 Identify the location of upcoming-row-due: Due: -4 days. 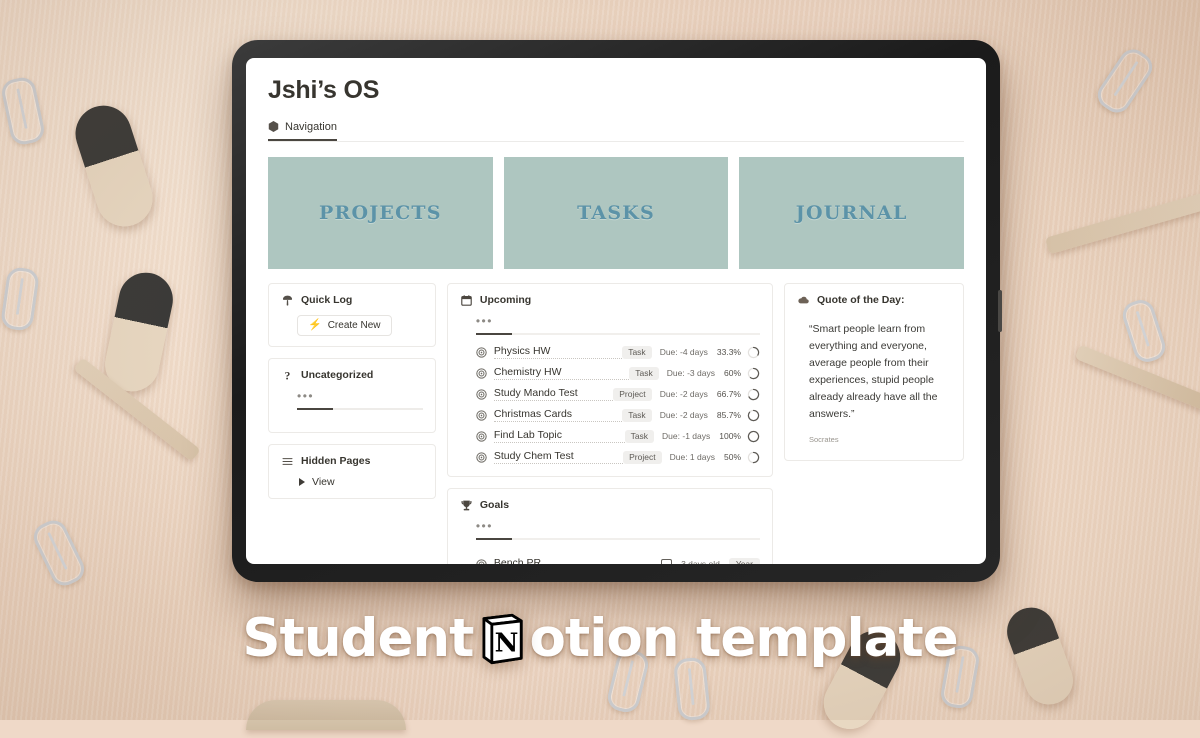
(683, 352).